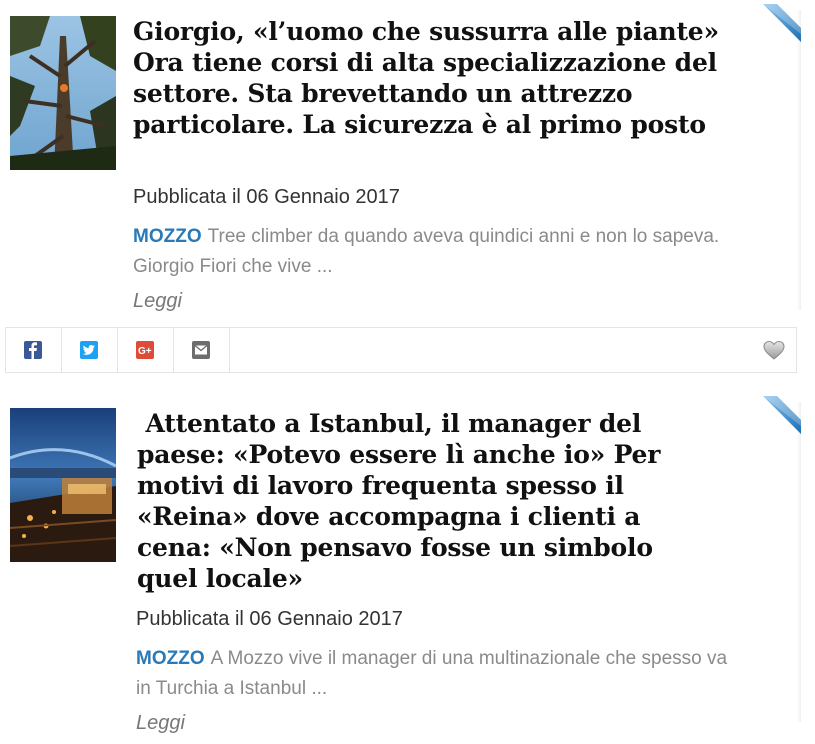  What do you see at coordinates (63, 93) in the screenshot?
I see `article-thumbnail-tree` at bounding box center [63, 93].